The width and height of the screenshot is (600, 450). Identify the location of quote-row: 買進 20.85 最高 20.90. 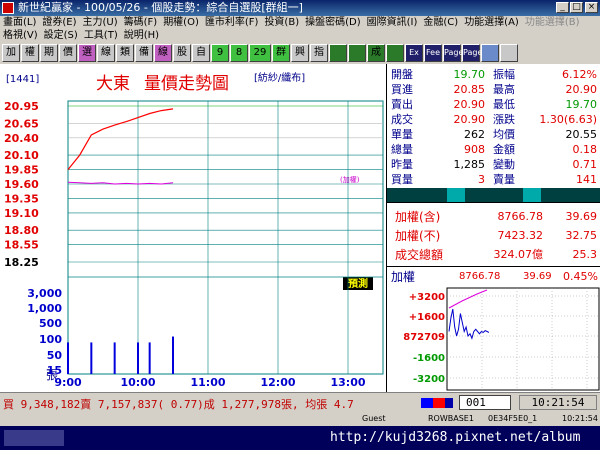
(493, 90).